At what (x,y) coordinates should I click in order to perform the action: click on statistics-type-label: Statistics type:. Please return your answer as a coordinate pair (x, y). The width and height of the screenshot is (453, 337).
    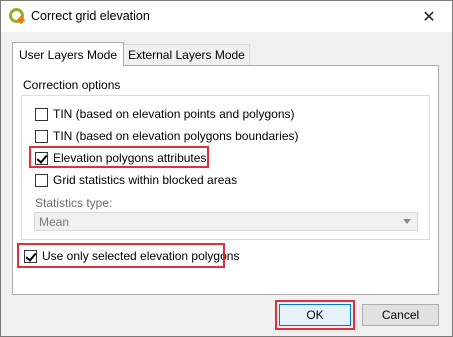
    Looking at the image, I should click on (74, 203).